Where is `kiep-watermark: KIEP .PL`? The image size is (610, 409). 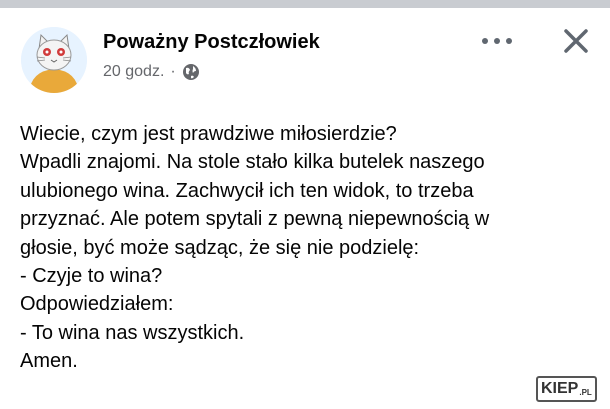 kiep-watermark: KIEP .PL is located at coordinates (566, 389).